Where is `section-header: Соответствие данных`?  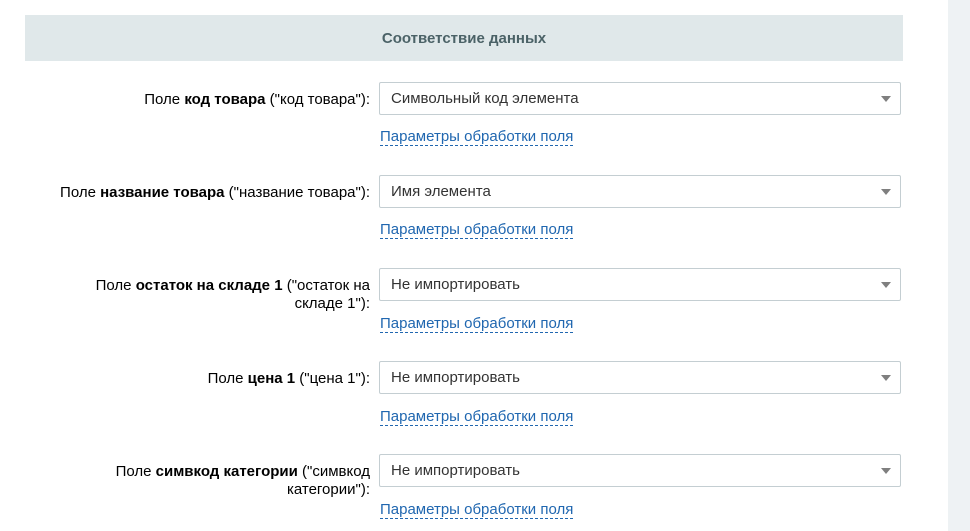 section-header: Соответствие данных is located at coordinates (464, 38).